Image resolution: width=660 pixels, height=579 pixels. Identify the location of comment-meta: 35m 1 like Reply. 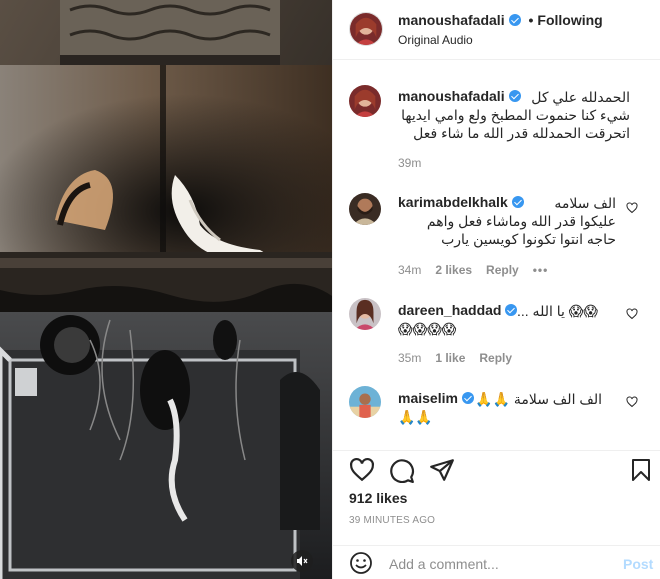
(462, 358).